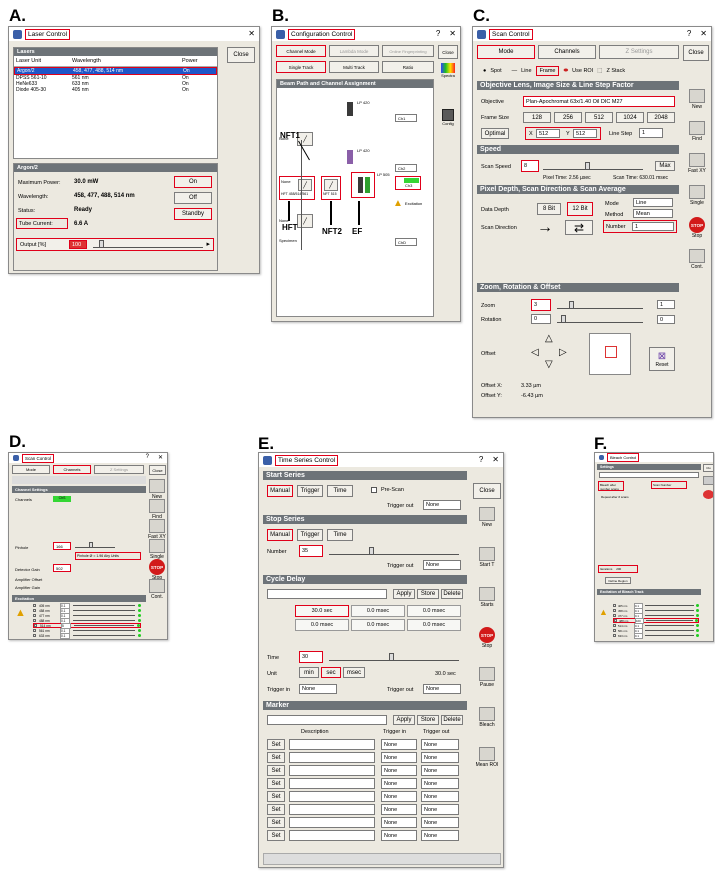 Image resolution: width=715 pixels, height=871 pixels. I want to click on unit-sec-button: sec, so click(331, 672).